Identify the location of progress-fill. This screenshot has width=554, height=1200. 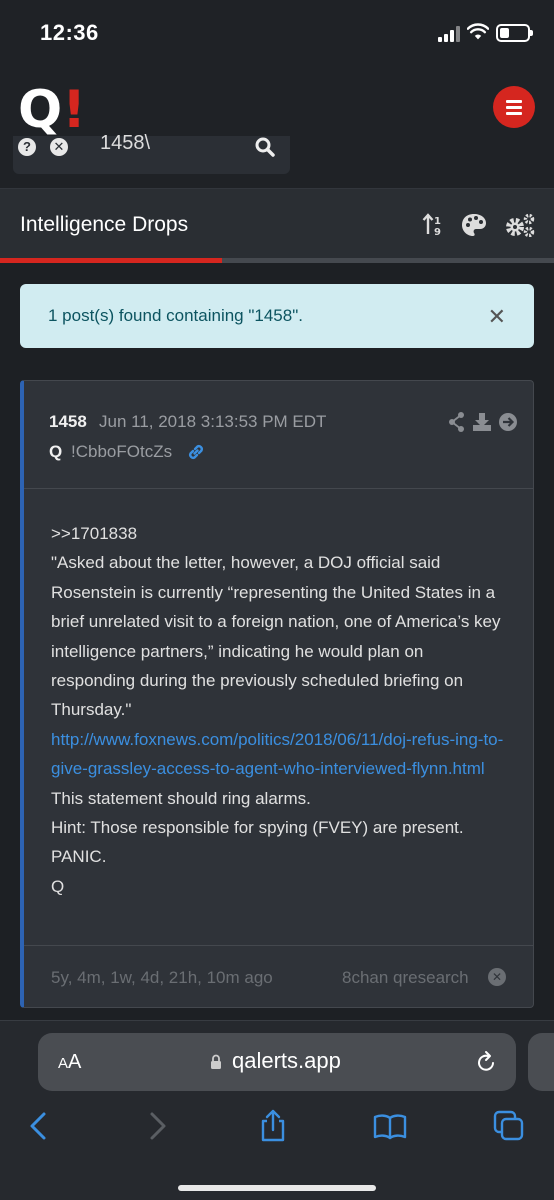
(111, 260).